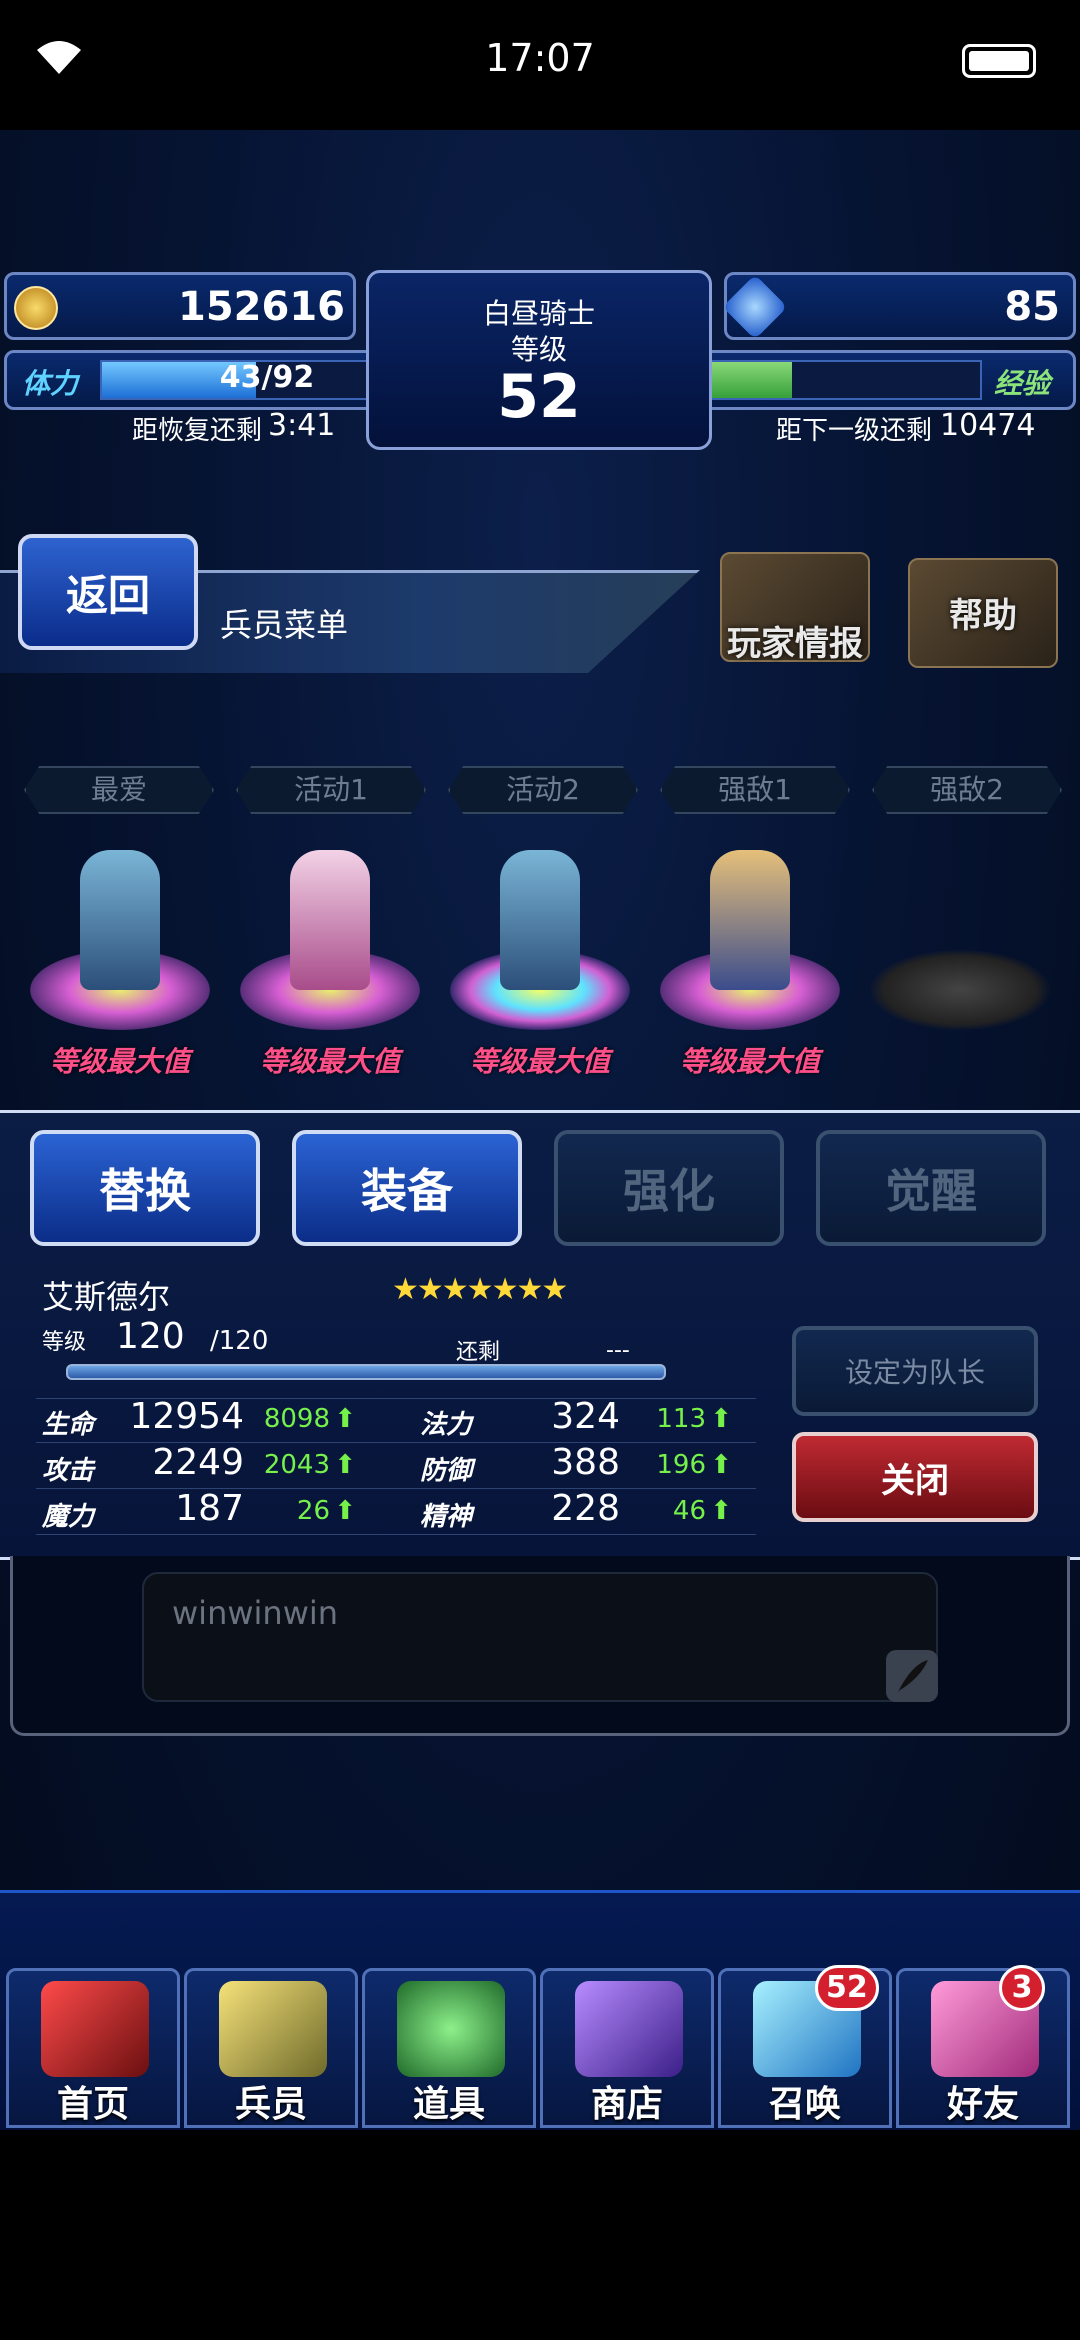  I want to click on exp-remain-value: ---, so click(618, 1350).